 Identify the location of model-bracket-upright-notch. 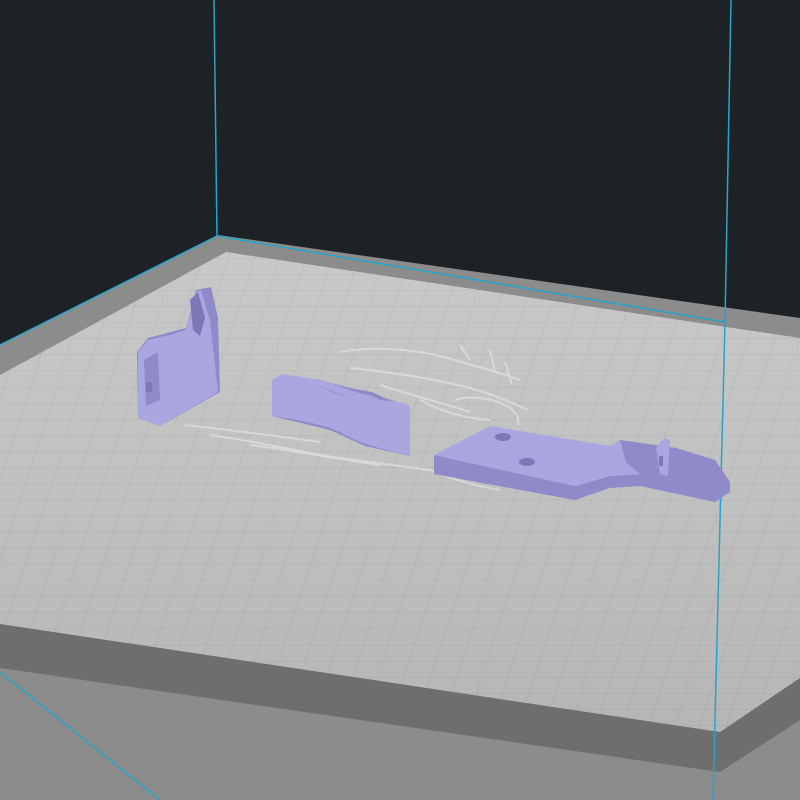
(152, 379).